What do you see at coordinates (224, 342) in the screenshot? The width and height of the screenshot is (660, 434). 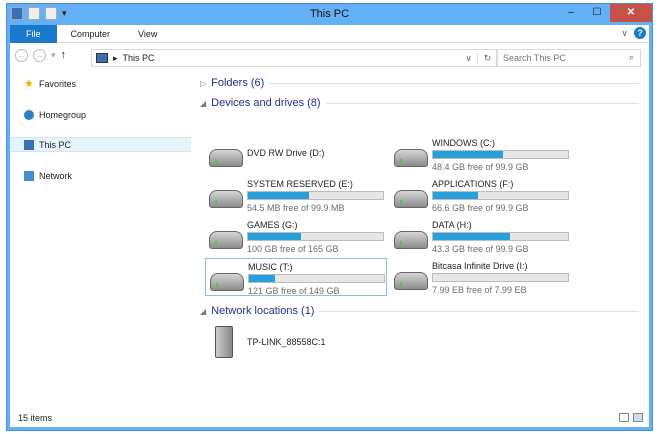 I see `router-icon` at bounding box center [224, 342].